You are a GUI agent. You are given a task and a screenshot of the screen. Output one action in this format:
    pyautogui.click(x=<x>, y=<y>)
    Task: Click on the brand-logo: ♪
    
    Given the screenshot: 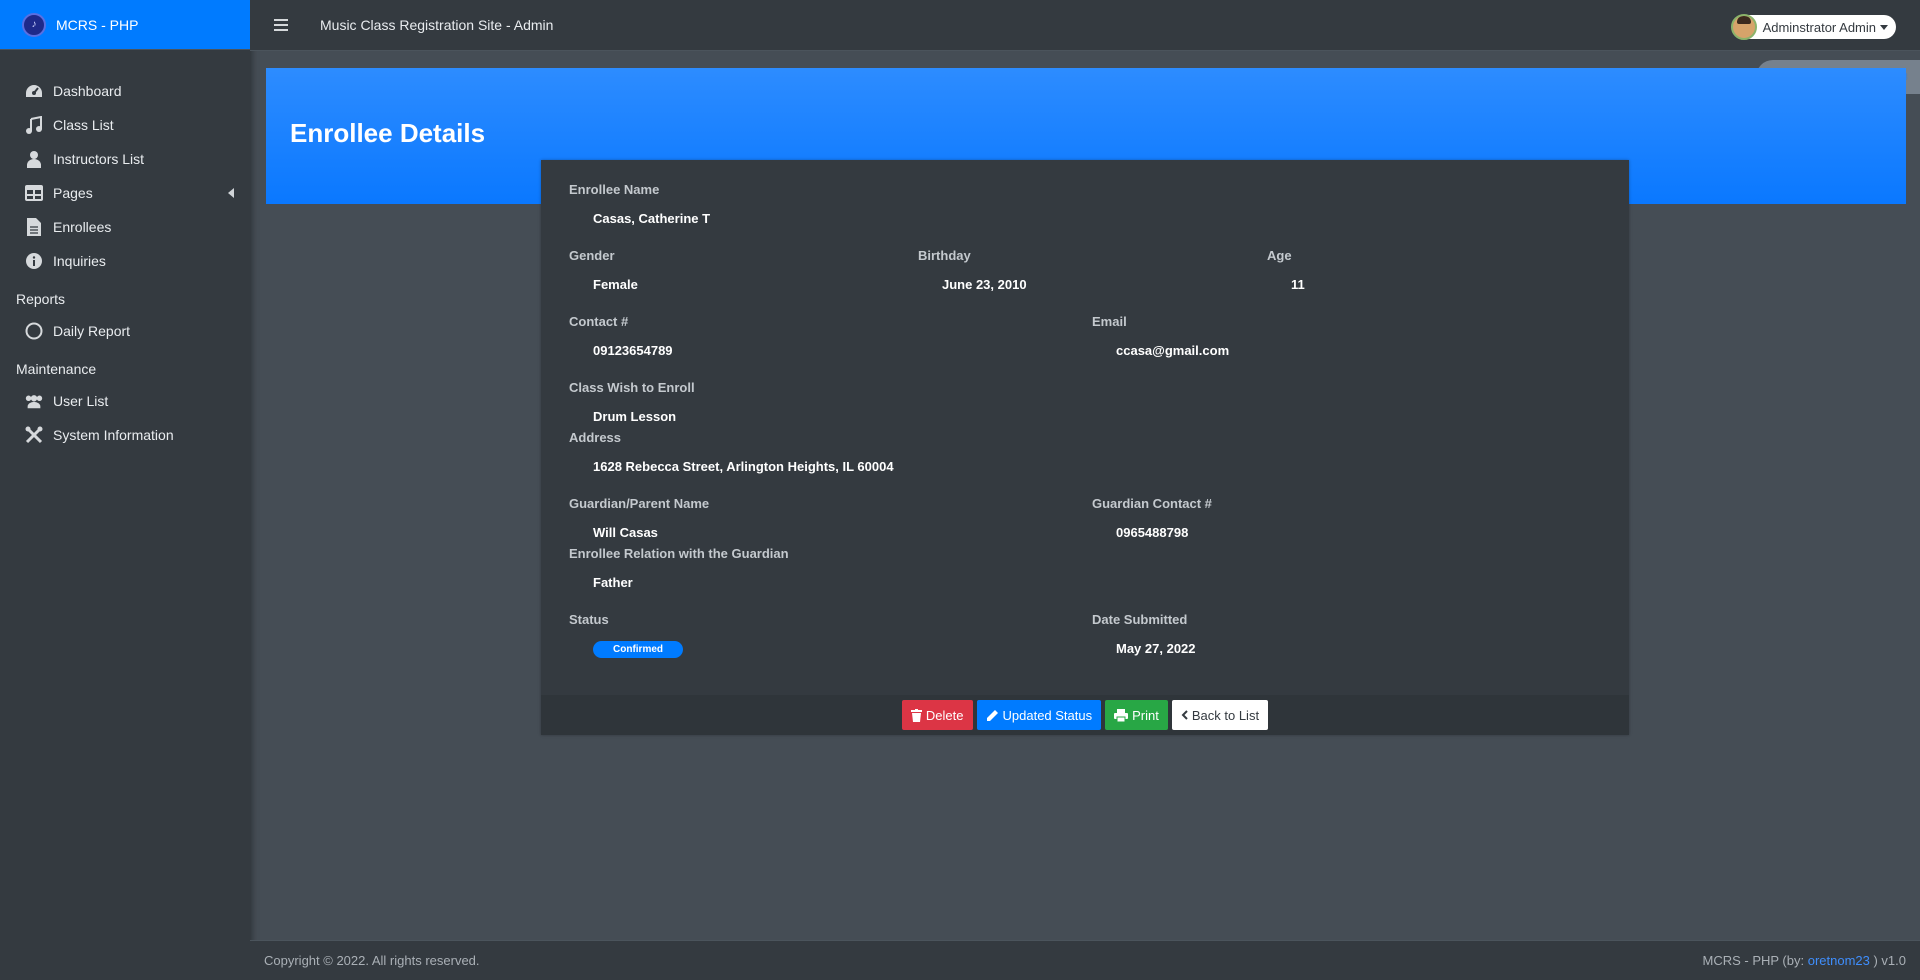 What is the action you would take?
    pyautogui.click(x=34, y=24)
    